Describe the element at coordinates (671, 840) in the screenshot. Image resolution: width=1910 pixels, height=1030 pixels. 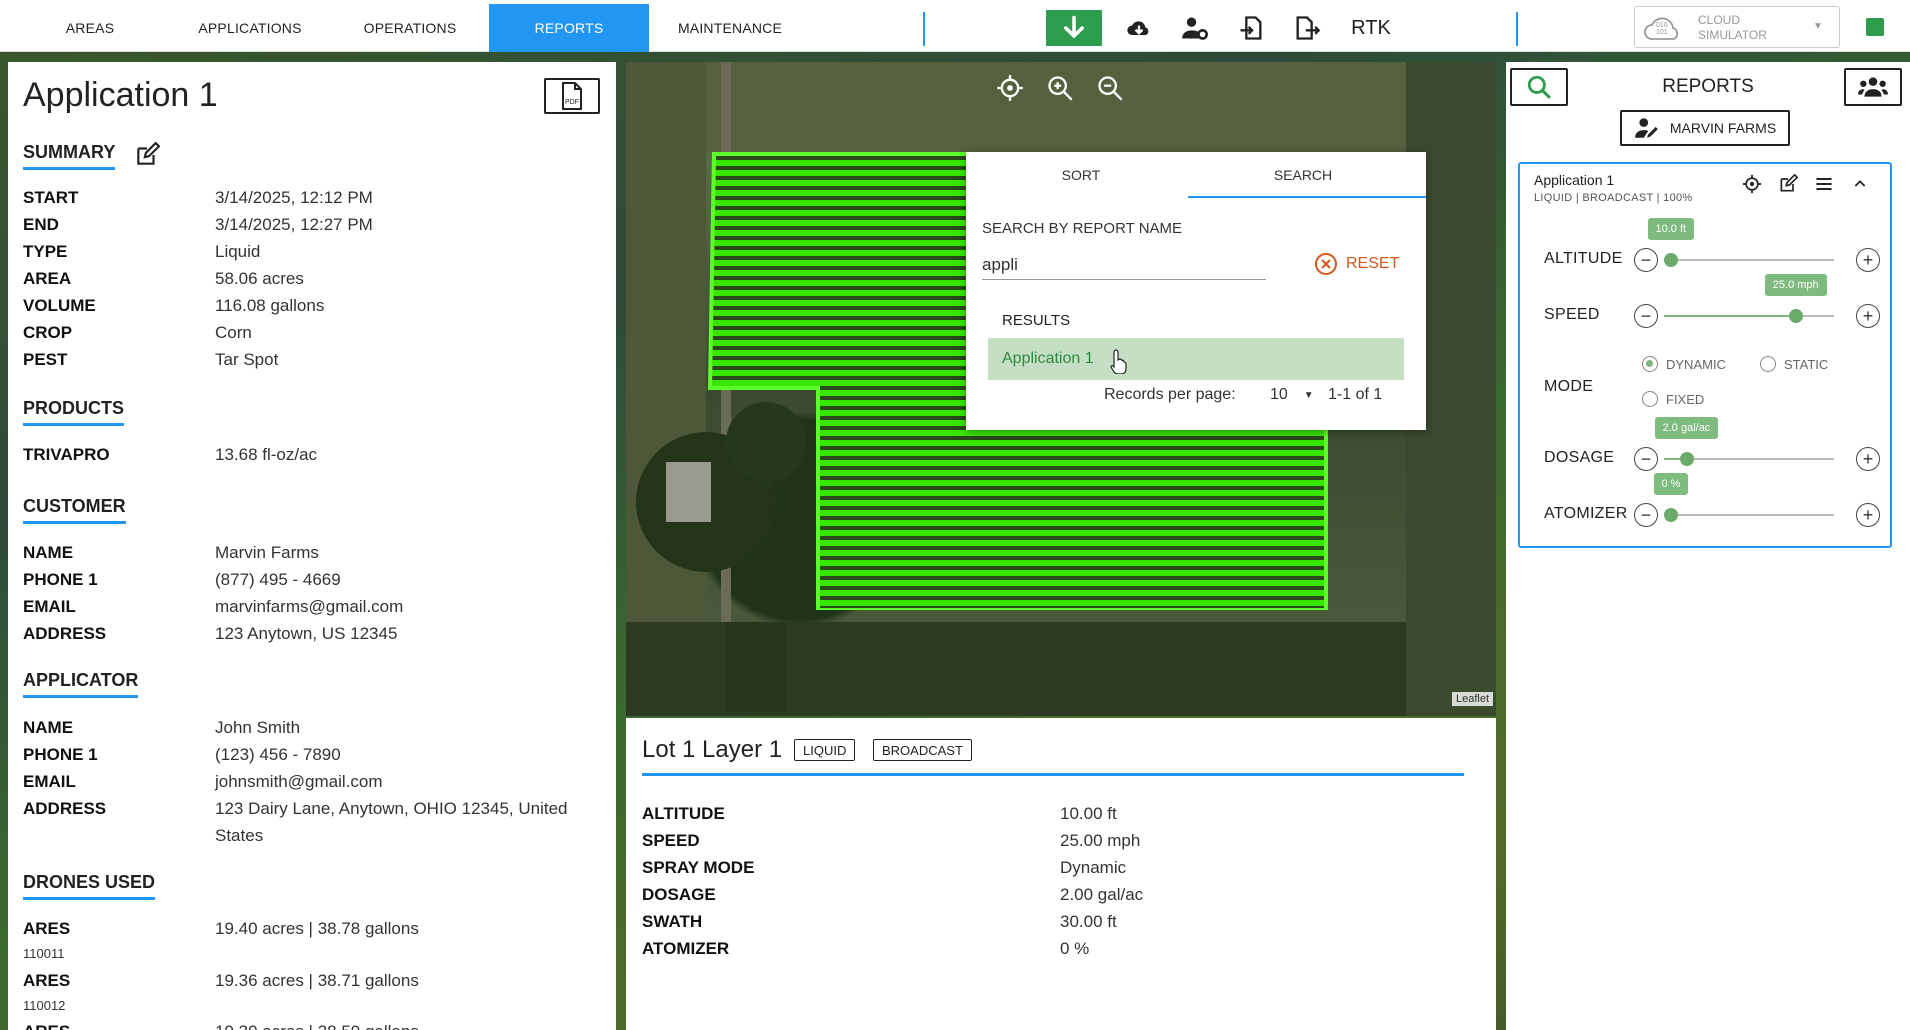
I see `layer-speed-label: SPEED` at that location.